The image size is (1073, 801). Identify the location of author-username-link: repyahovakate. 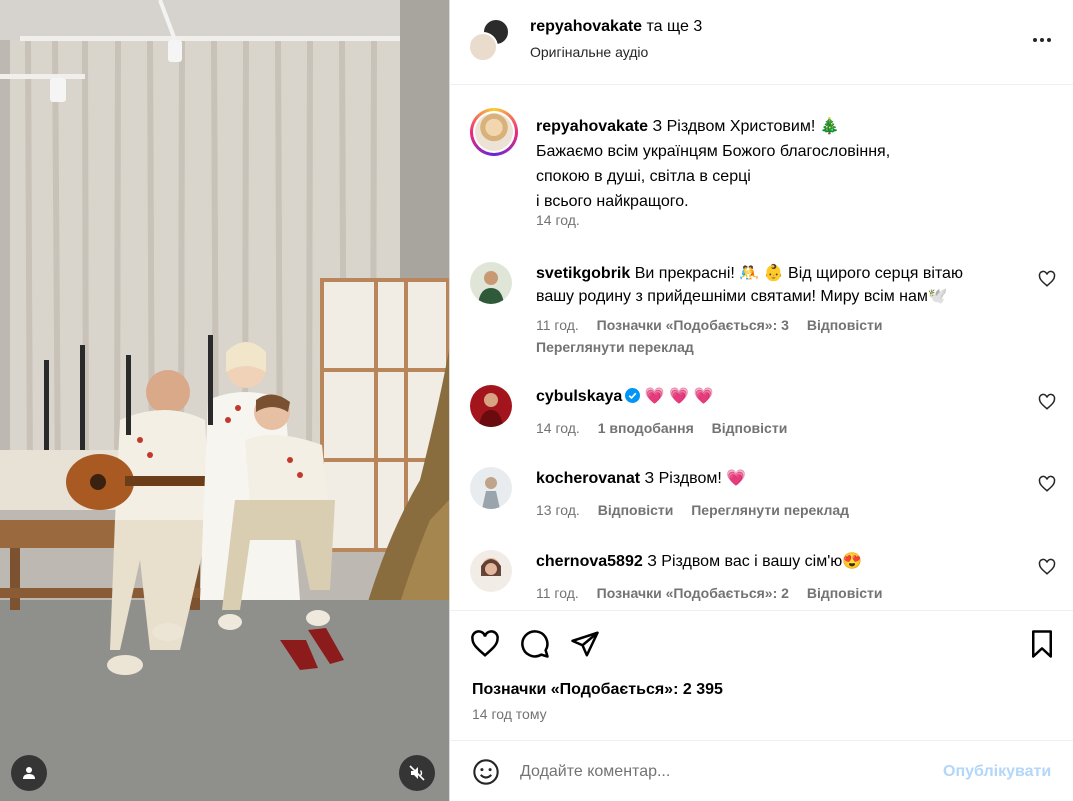
(586, 26).